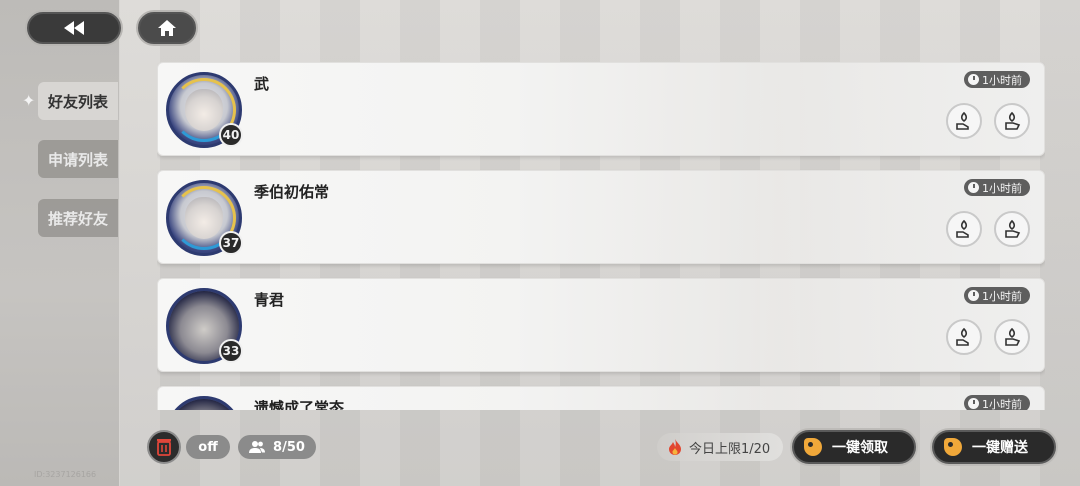 Image resolution: width=1080 pixels, height=486 pixels. What do you see at coordinates (262, 84) in the screenshot?
I see `friend-name: 武` at bounding box center [262, 84].